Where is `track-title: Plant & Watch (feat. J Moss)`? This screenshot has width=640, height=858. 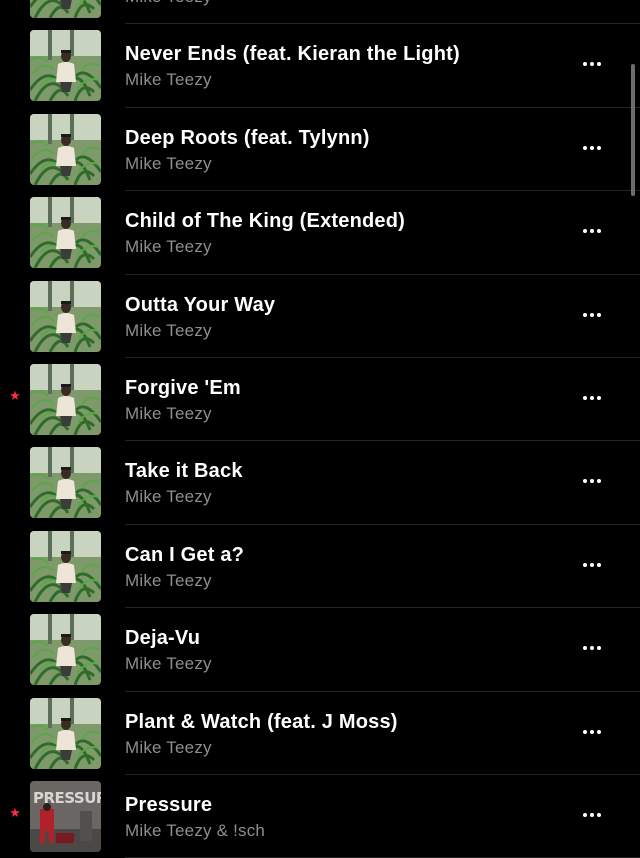
track-title: Plant & Watch (feat. J Moss) is located at coordinates (261, 721).